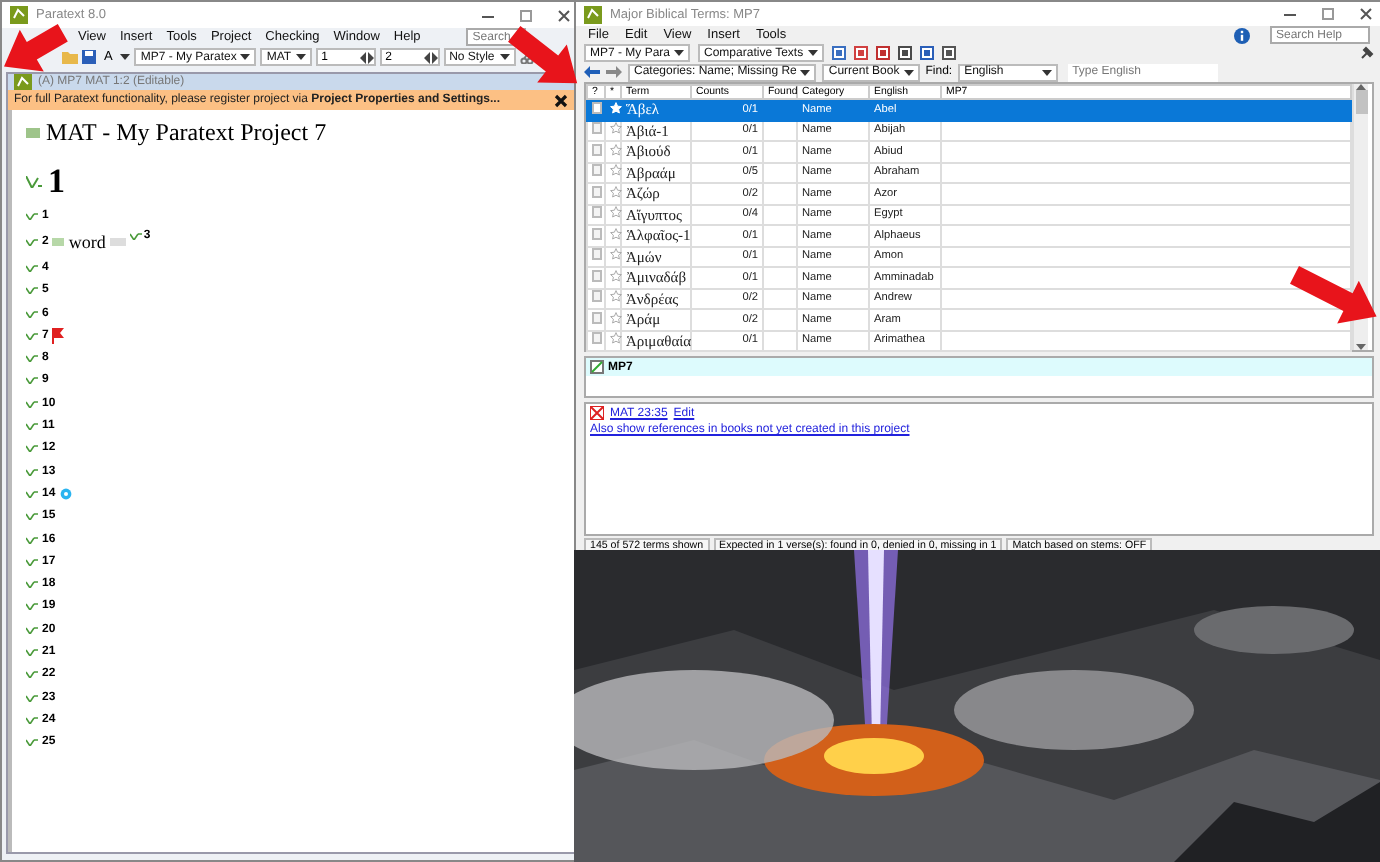 This screenshot has width=1380, height=862. Describe the element at coordinates (56, 182) in the screenshot. I see `chapter-number: 1` at that location.